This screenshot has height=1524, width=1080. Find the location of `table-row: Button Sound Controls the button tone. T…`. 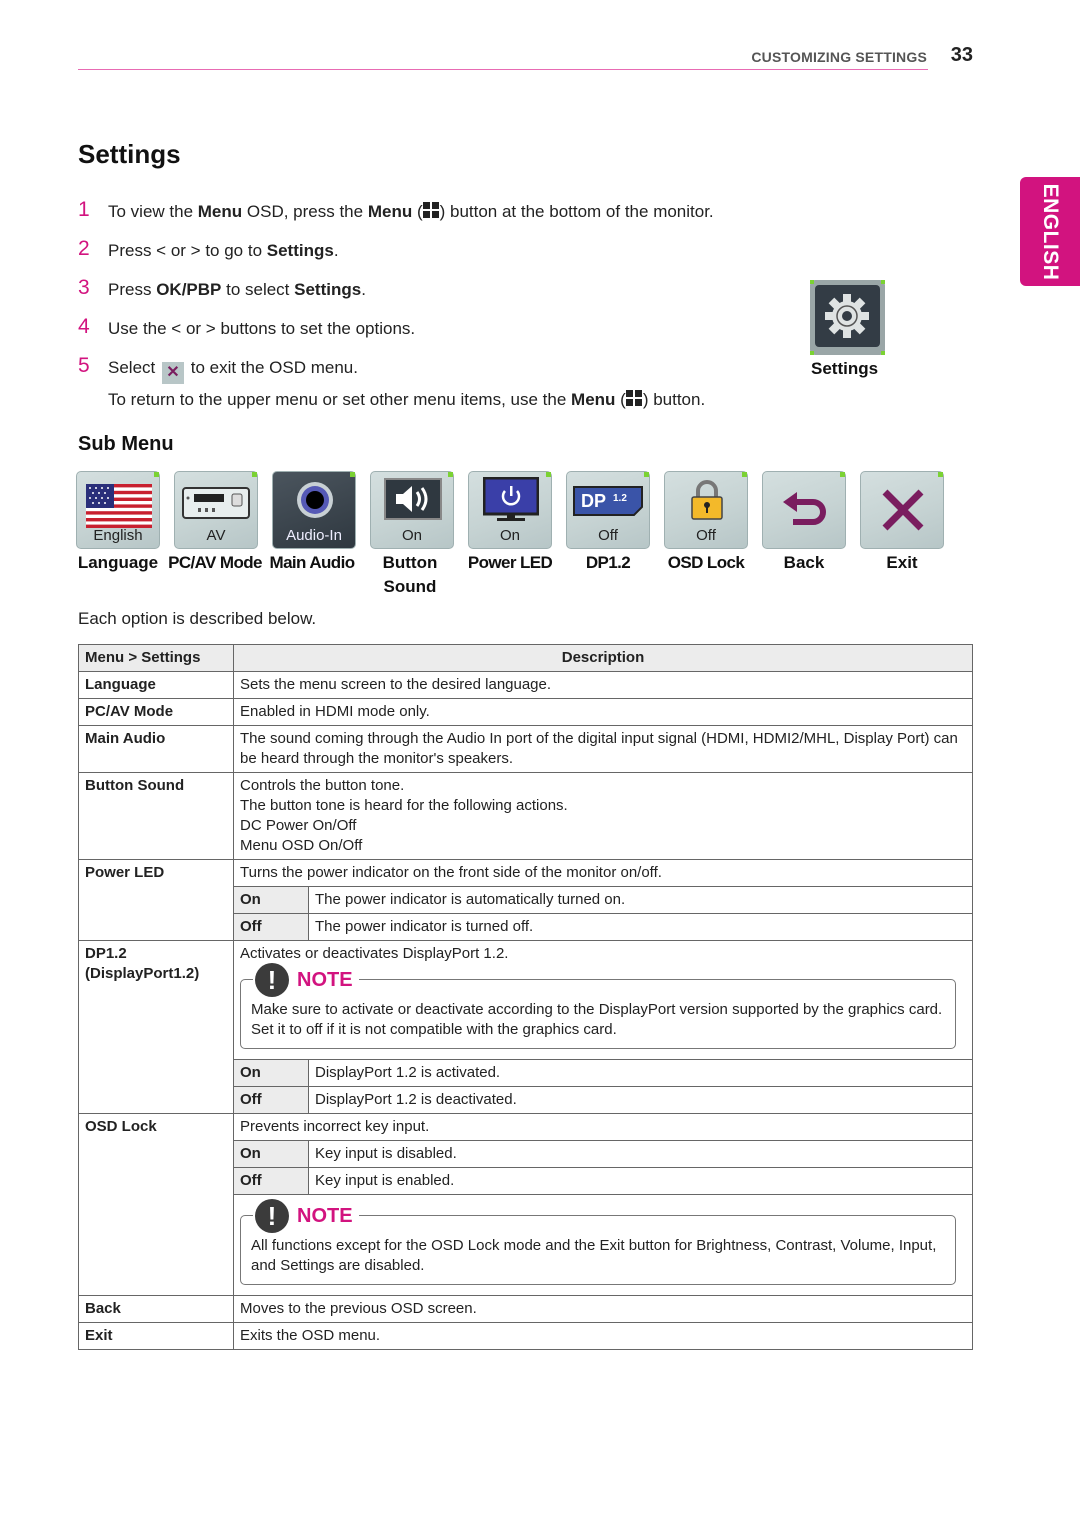

table-row: Button Sound Controls the button tone. T… is located at coordinates (525, 816).